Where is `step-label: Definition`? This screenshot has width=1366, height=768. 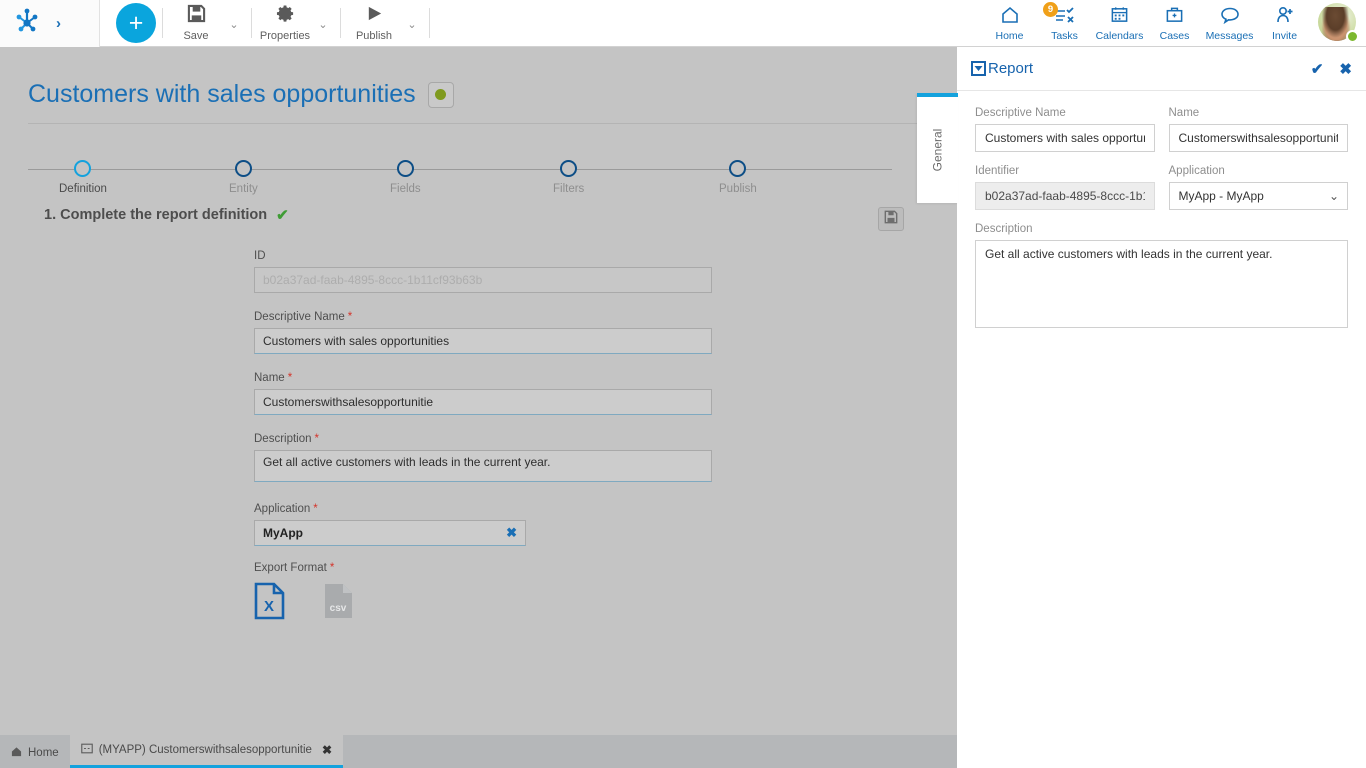 step-label: Definition is located at coordinates (83, 189).